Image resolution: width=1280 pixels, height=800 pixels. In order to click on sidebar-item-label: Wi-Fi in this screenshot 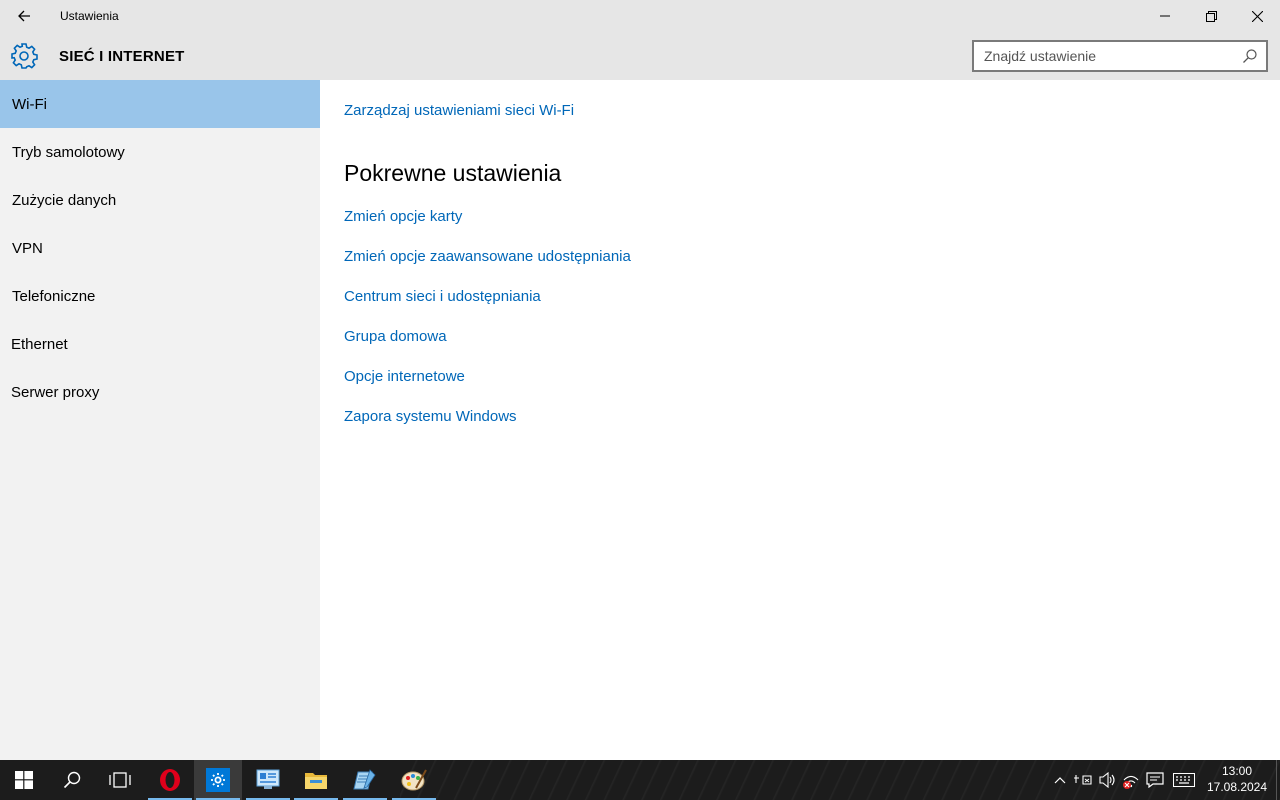, I will do `click(29, 104)`.